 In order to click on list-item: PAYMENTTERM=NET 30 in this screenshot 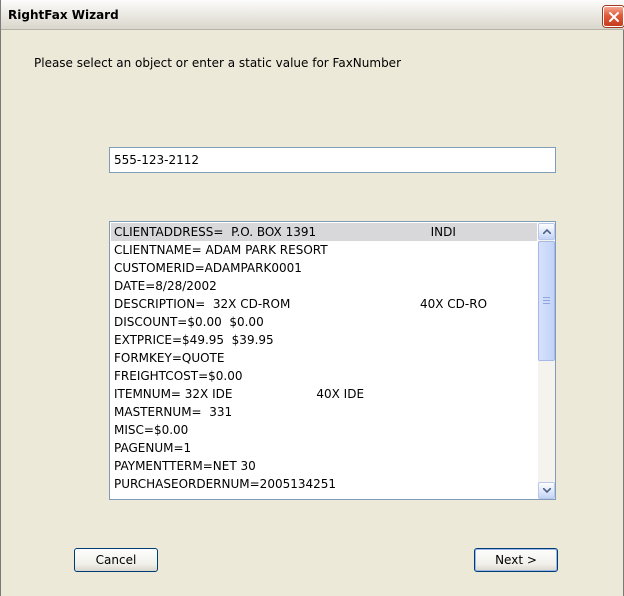, I will do `click(324, 466)`.